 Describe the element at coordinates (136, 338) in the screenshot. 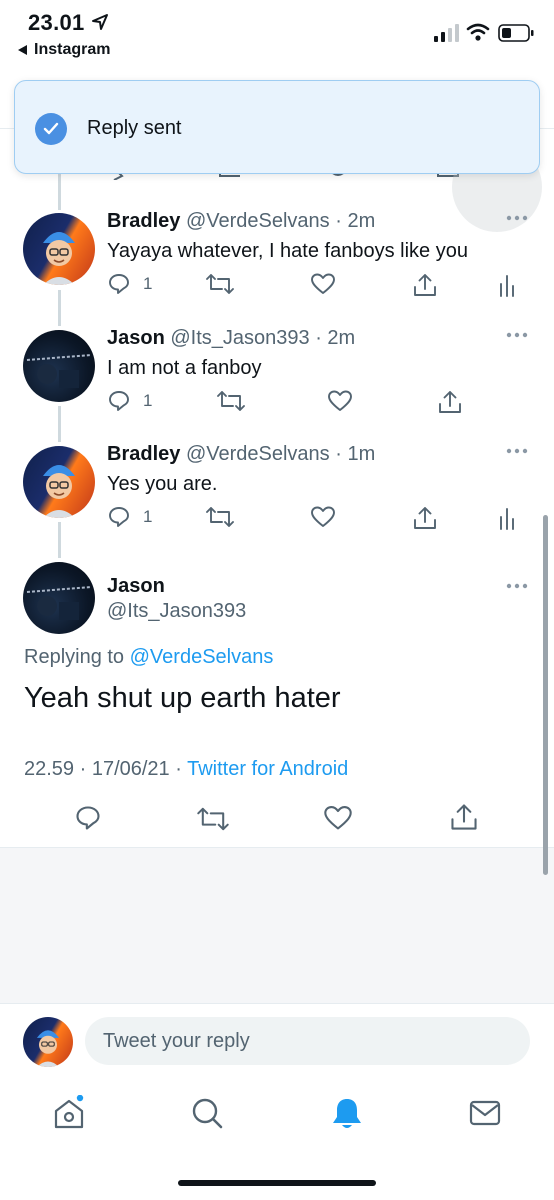

I see `display-name: Jason` at that location.